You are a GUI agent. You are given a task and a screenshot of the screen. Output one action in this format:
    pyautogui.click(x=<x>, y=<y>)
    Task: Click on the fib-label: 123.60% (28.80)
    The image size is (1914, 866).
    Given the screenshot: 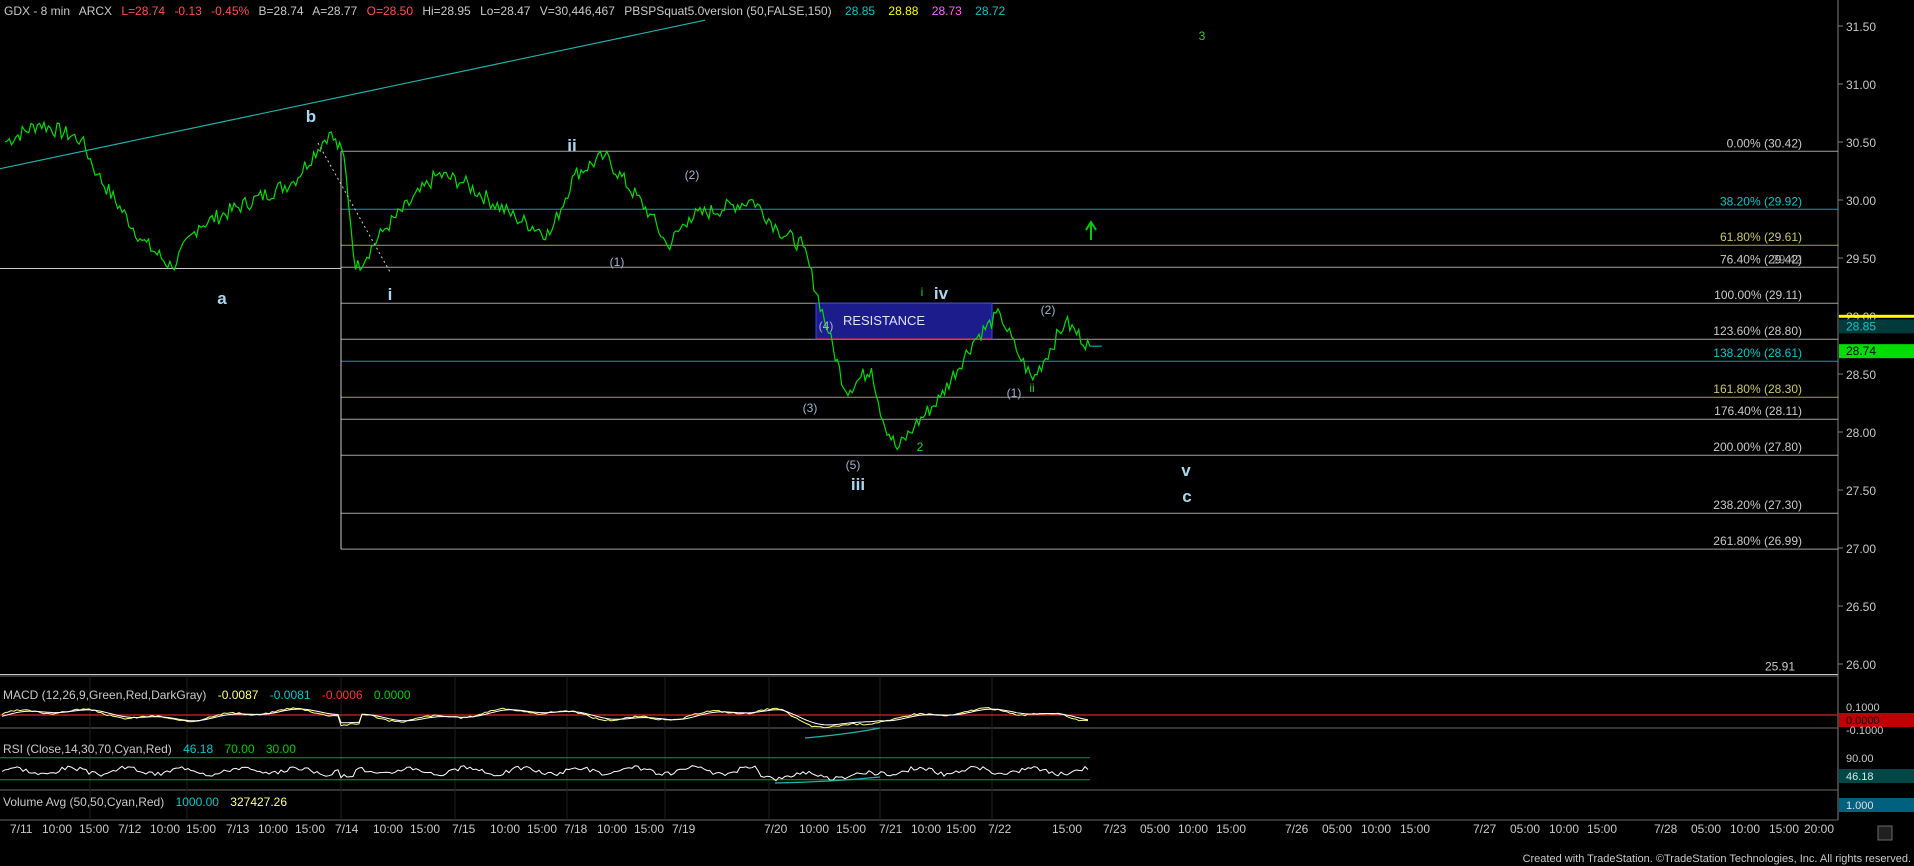 What is the action you would take?
    pyautogui.click(x=1757, y=331)
    